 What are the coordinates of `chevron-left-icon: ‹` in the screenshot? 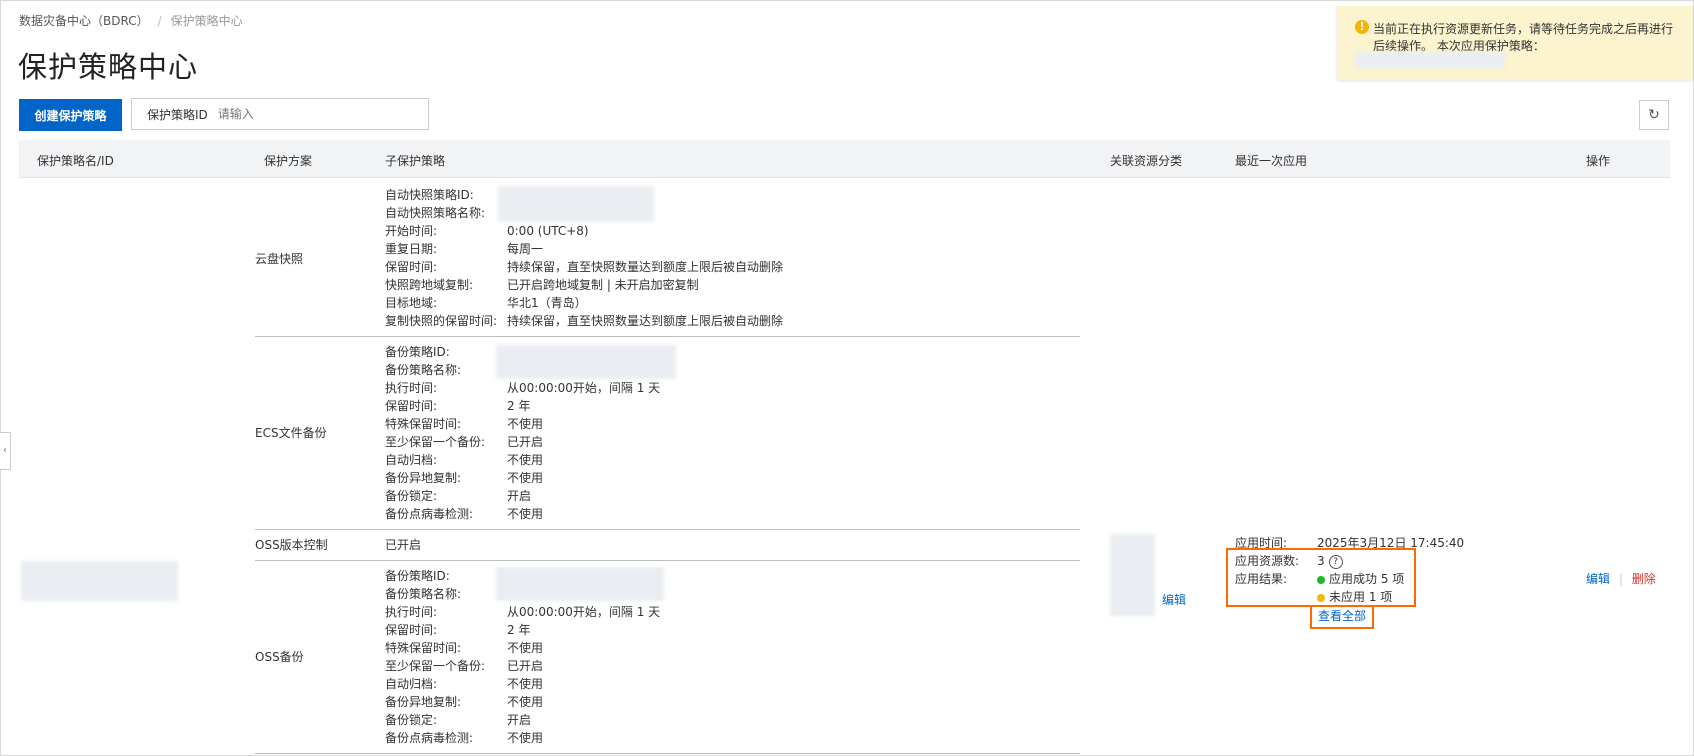 It's located at (5, 450).